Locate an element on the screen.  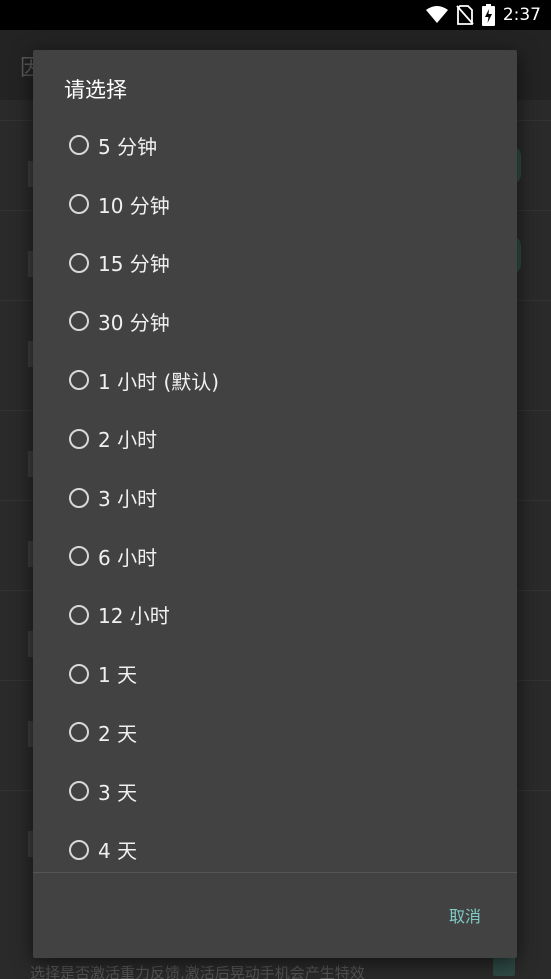
option-15-minutes: 15 分钟 is located at coordinates (275, 262).